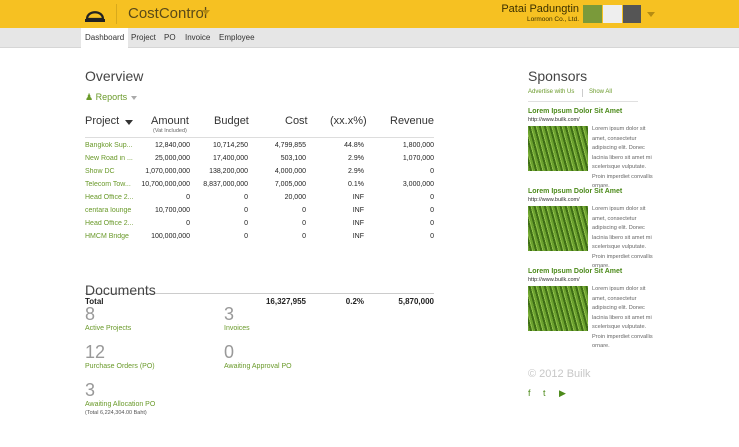  Describe the element at coordinates (558, 76) in the screenshot. I see `sponsors-title: Sponsors` at that location.